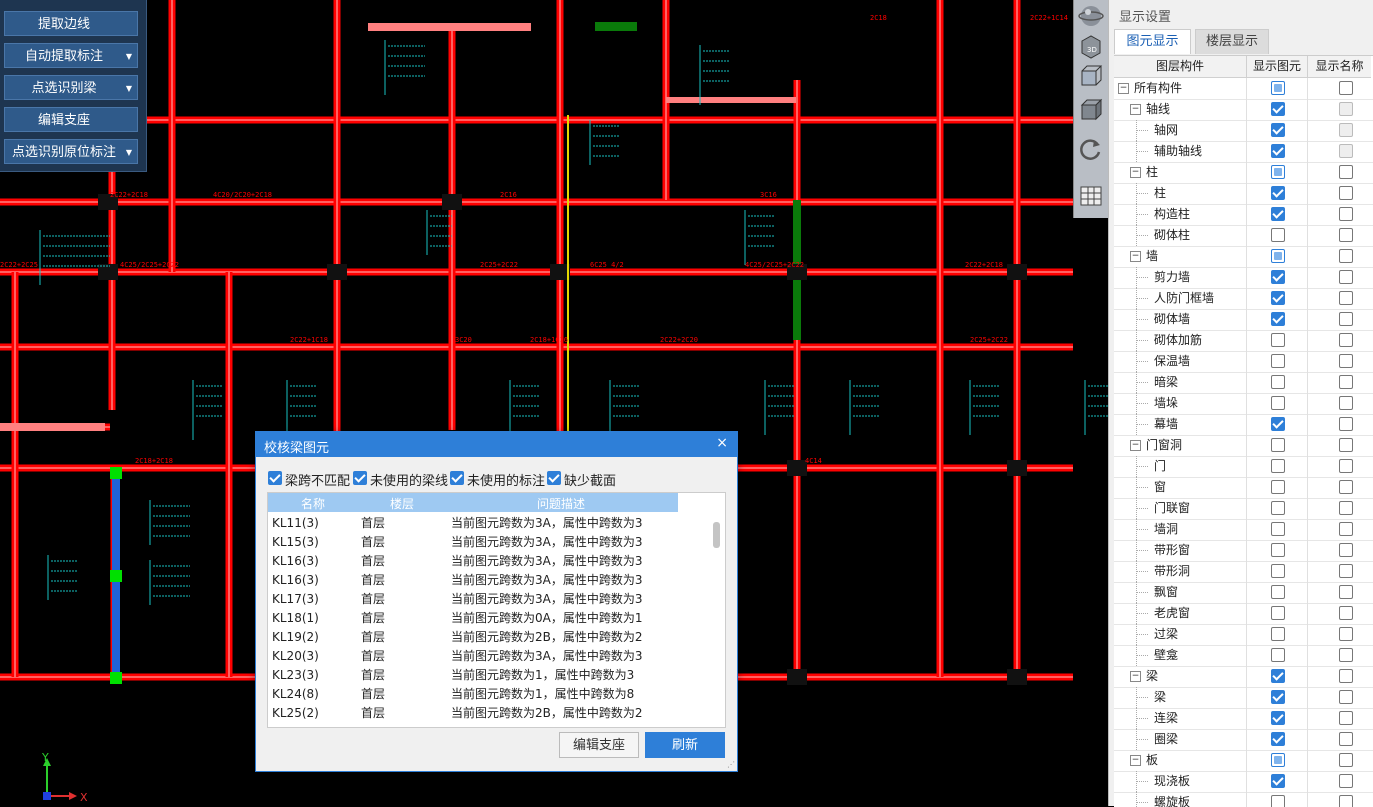 The image size is (1373, 807). What do you see at coordinates (1243, 446) in the screenshot?
I see `tree-row: − 门窗洞` at bounding box center [1243, 446].